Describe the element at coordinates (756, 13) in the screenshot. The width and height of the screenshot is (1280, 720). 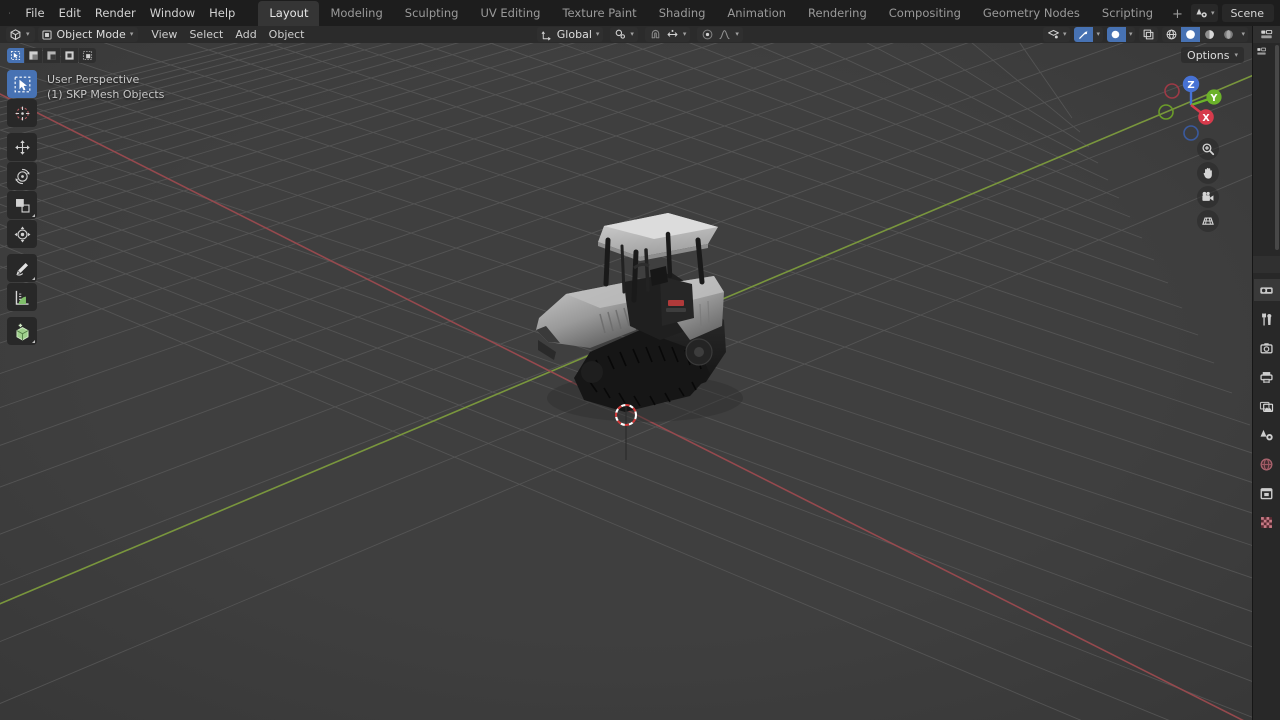
I see `tab-animation: Animation` at that location.